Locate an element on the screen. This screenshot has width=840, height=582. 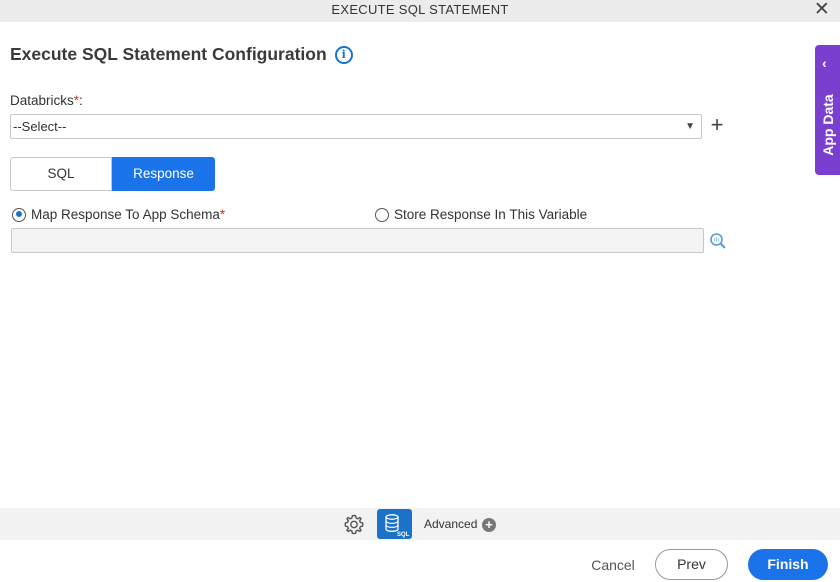
bottom-toolbar: SQL Advanced + is located at coordinates (420, 524).